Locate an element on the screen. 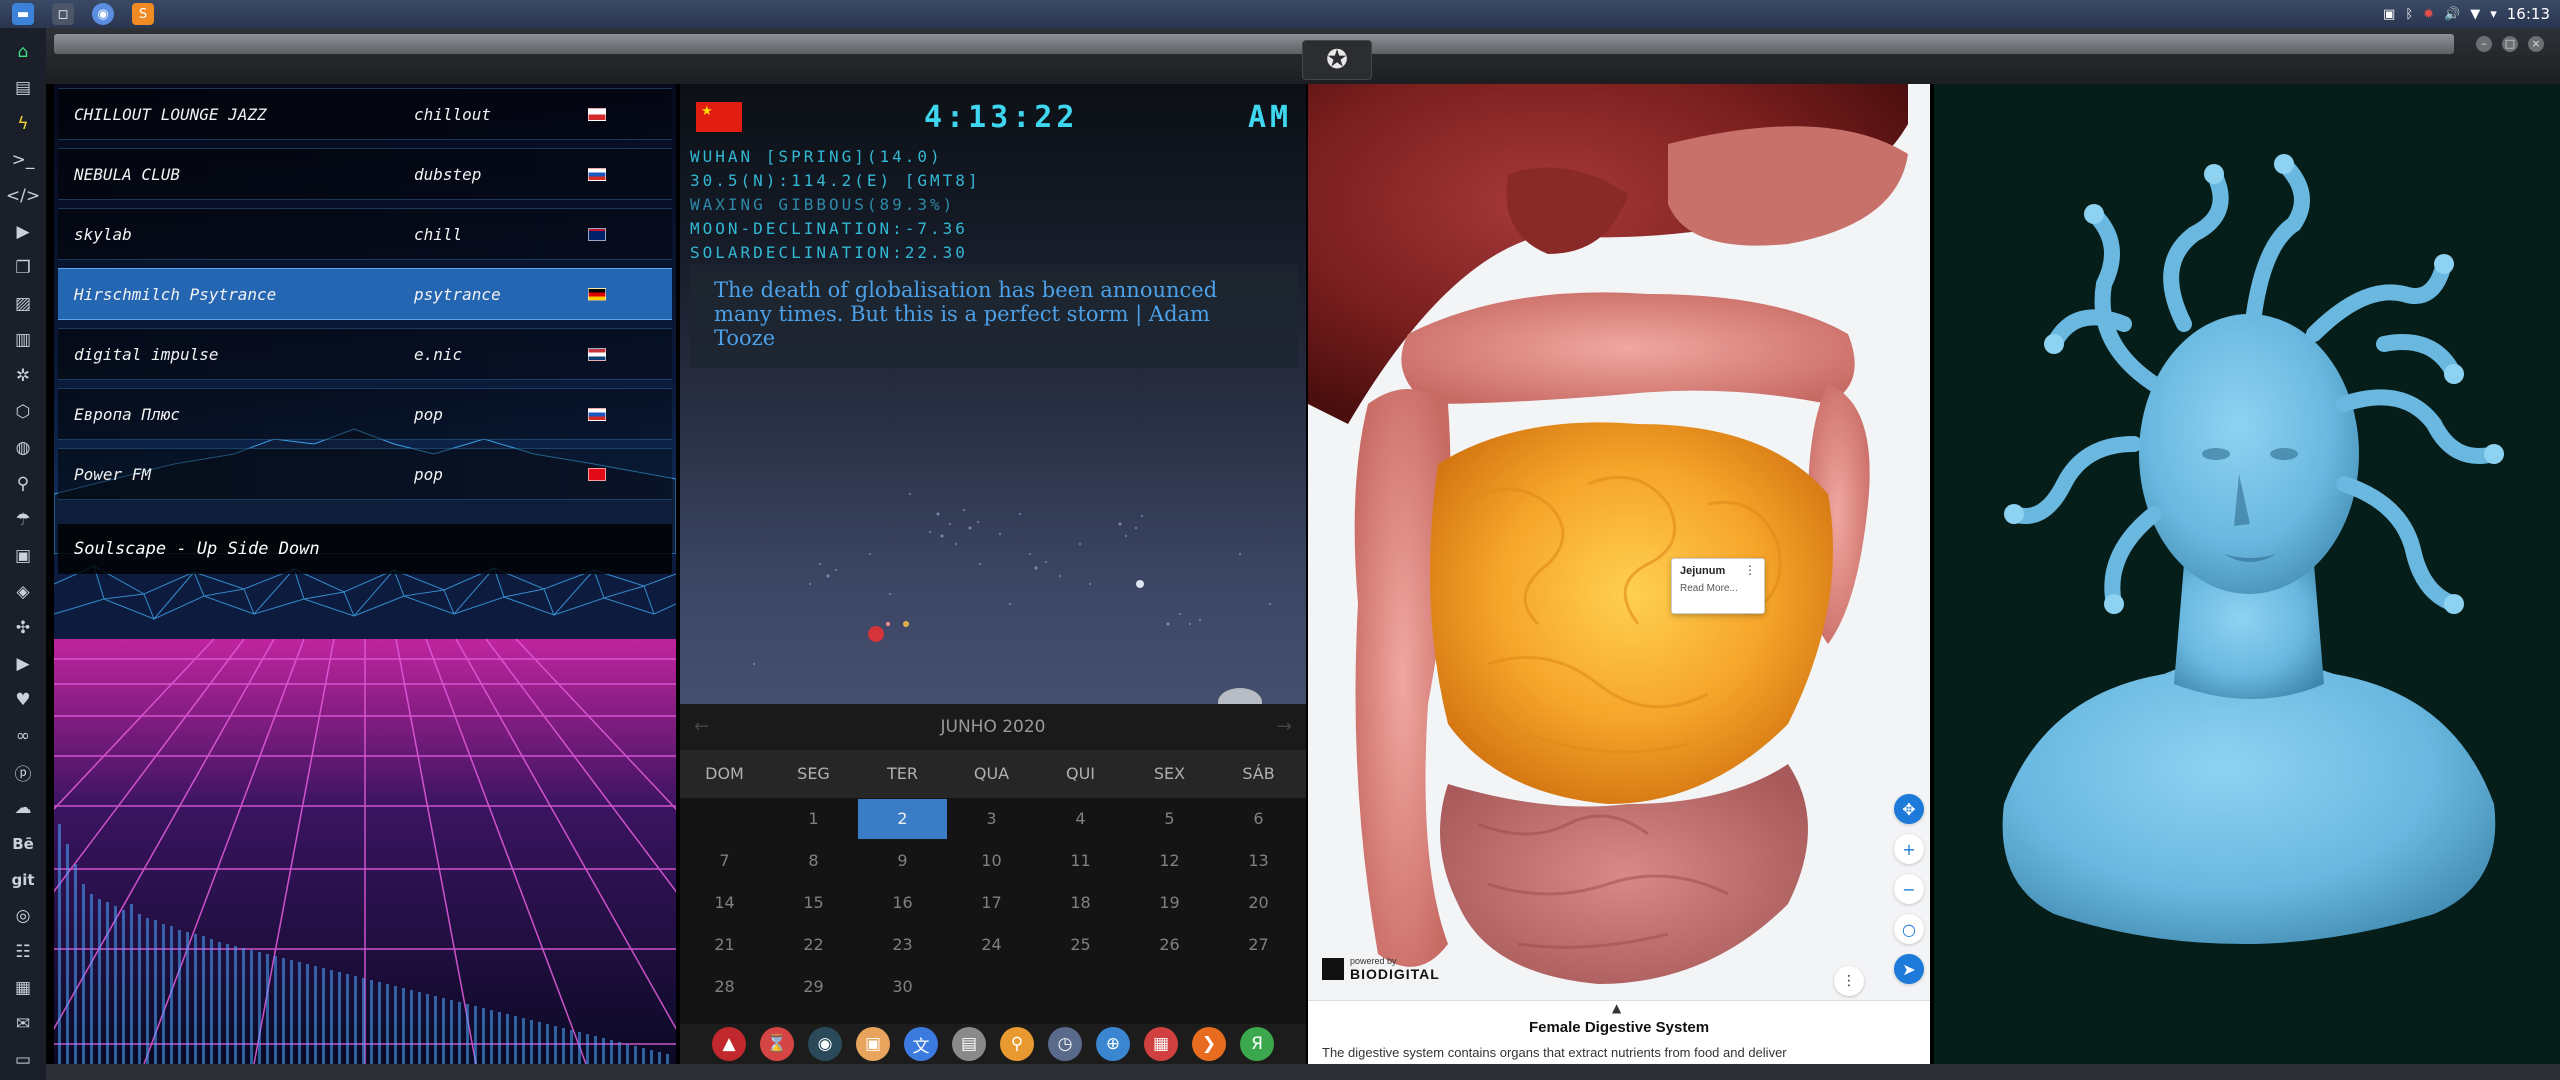 Image resolution: width=2560 pixels, height=1080 pixels. pan-icon: ✥ is located at coordinates (1909, 809).